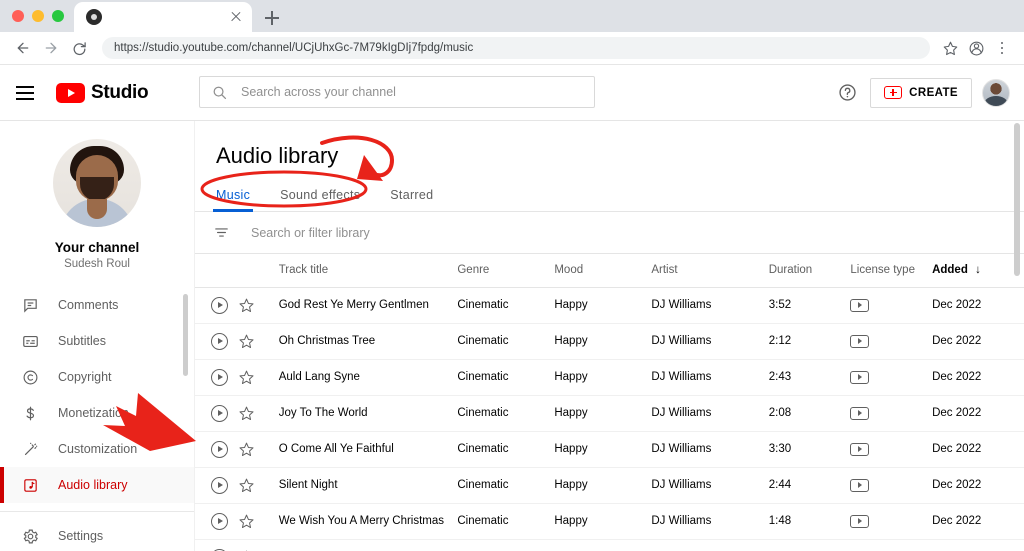 The width and height of the screenshot is (1024, 551). Describe the element at coordinates (216, 271) in the screenshot. I see `col-play` at that location.